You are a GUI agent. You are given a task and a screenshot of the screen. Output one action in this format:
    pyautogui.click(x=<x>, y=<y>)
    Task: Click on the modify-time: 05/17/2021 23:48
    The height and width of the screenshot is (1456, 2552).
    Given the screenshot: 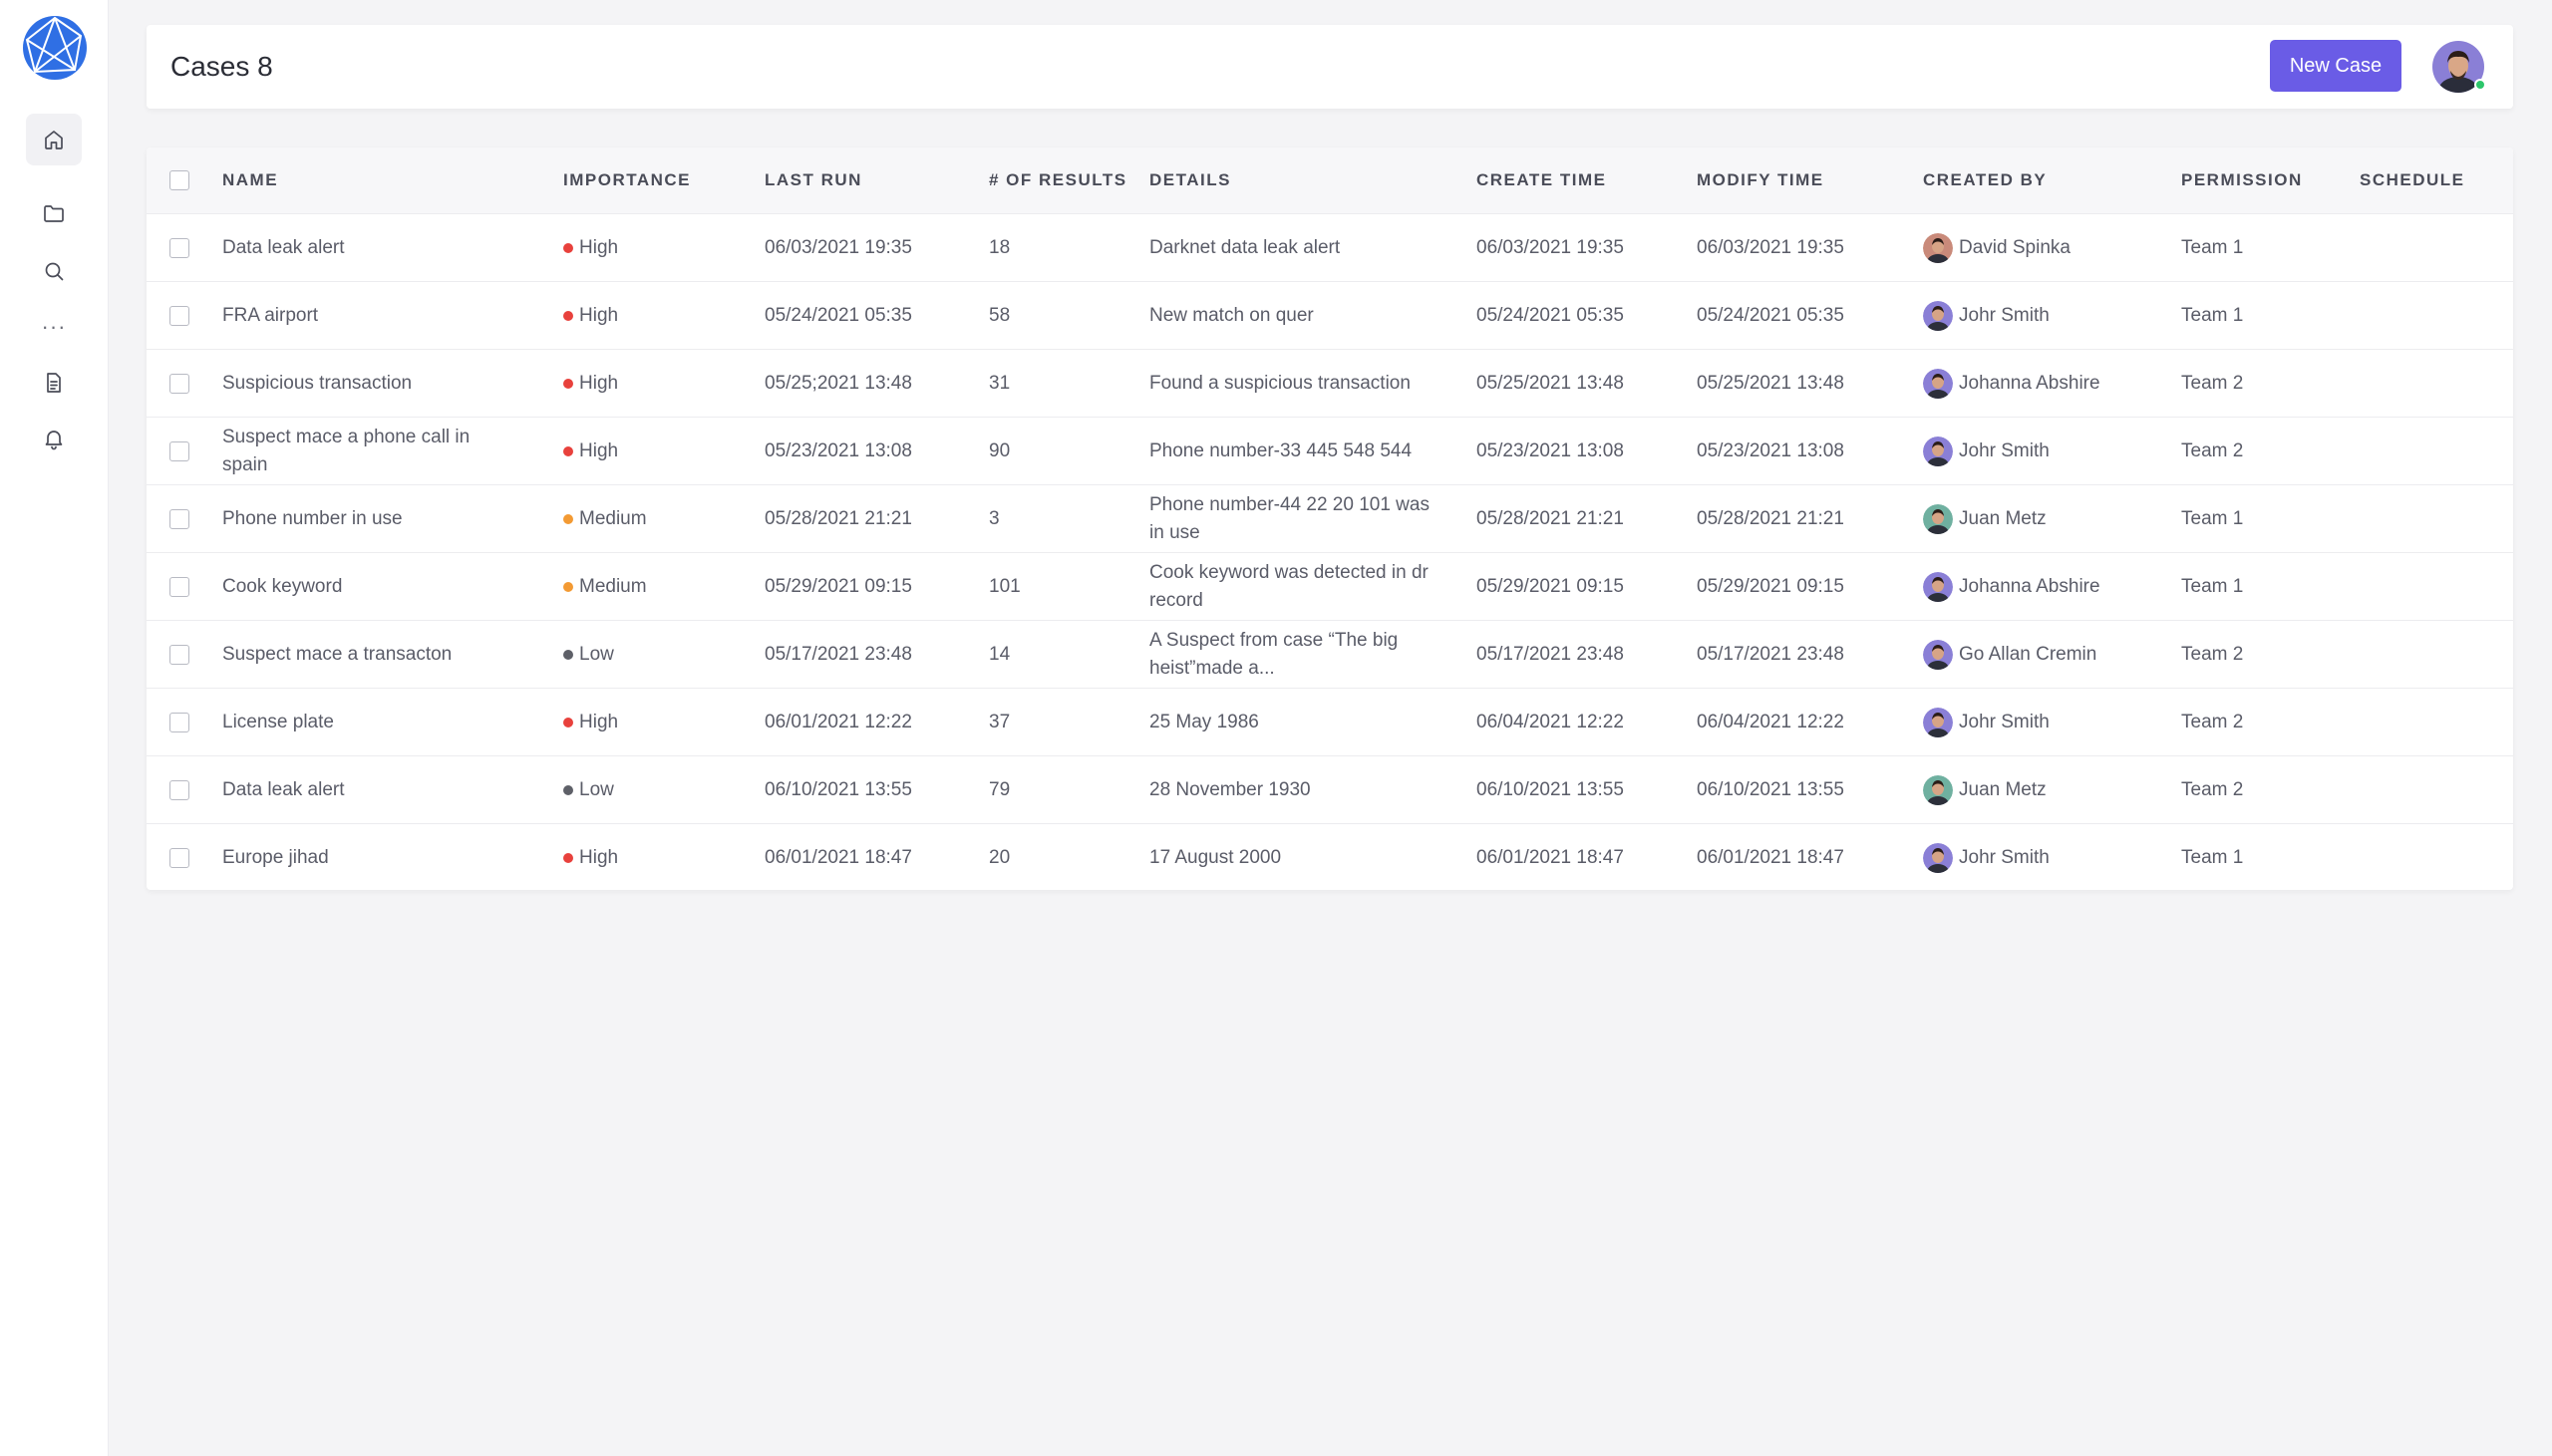 What is the action you would take?
    pyautogui.click(x=1770, y=654)
    